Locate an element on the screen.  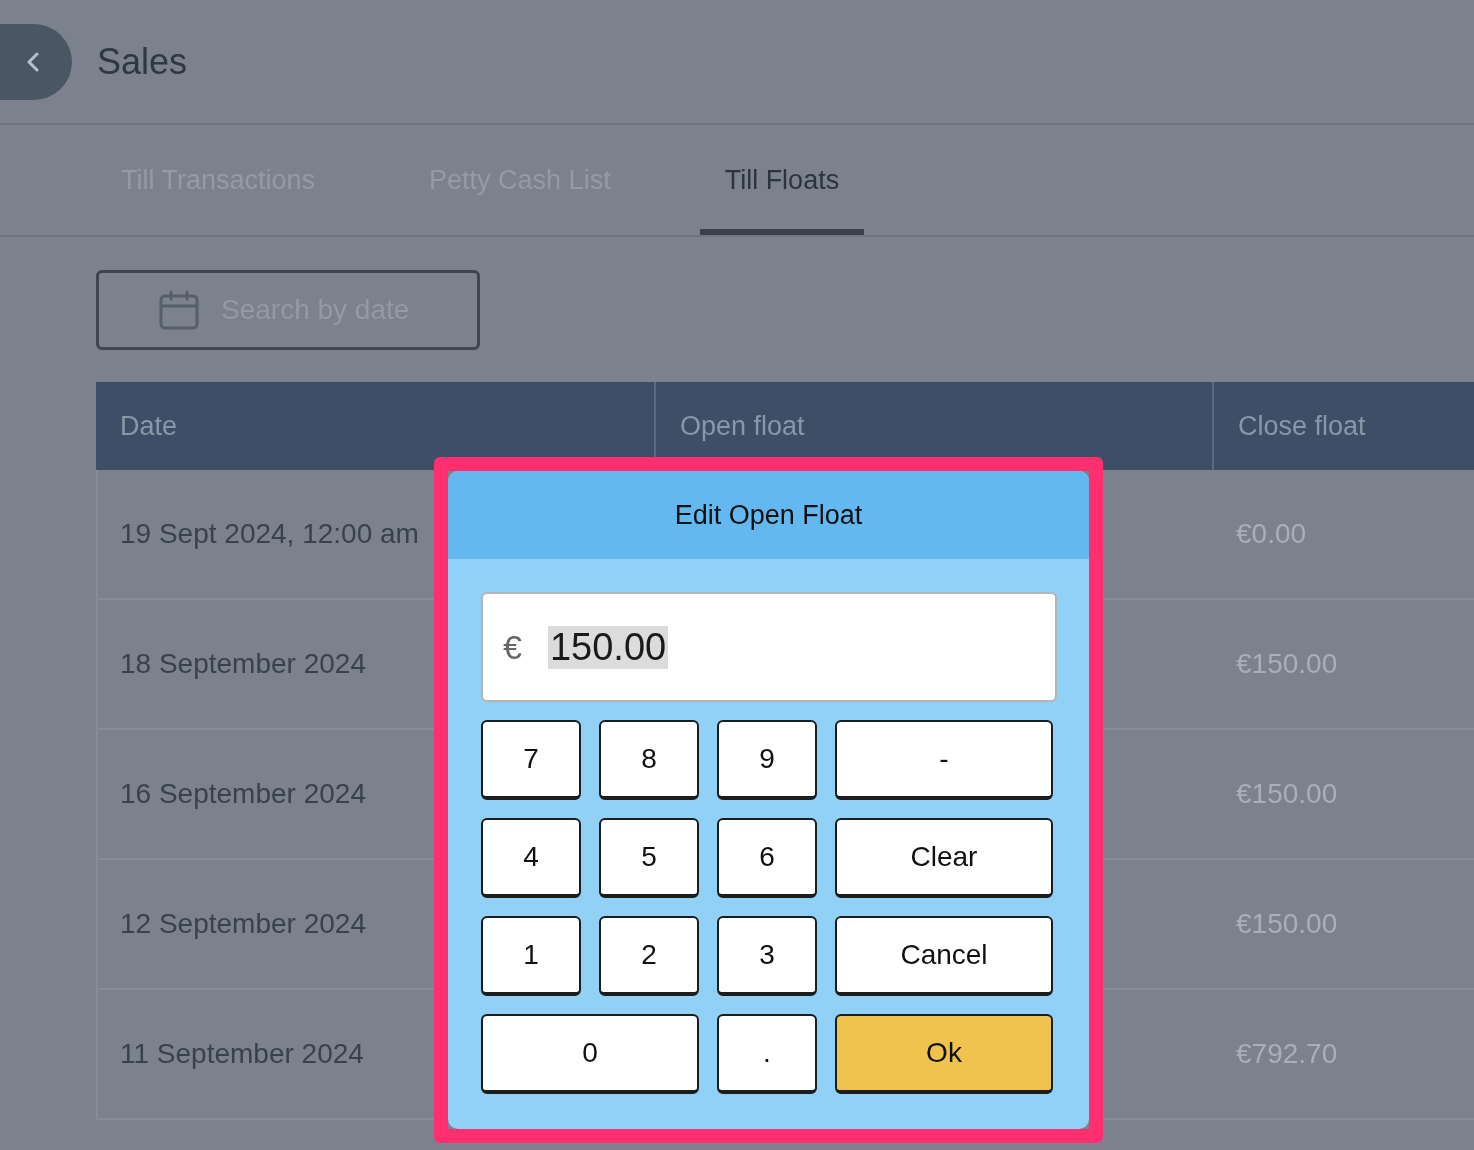
keypad-button: 1 is located at coordinates (531, 956).